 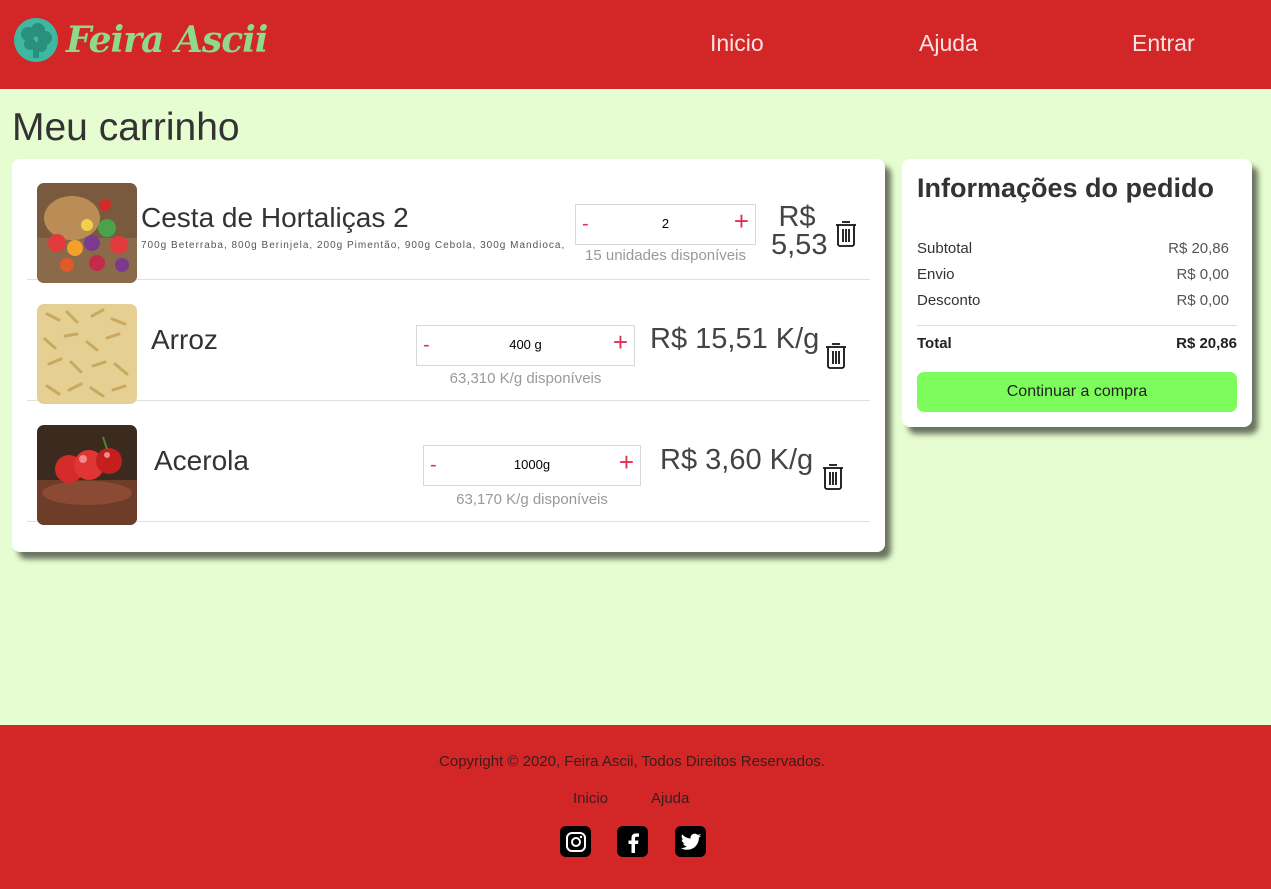 What do you see at coordinates (1077, 325) in the screenshot?
I see `summary-divider` at bounding box center [1077, 325].